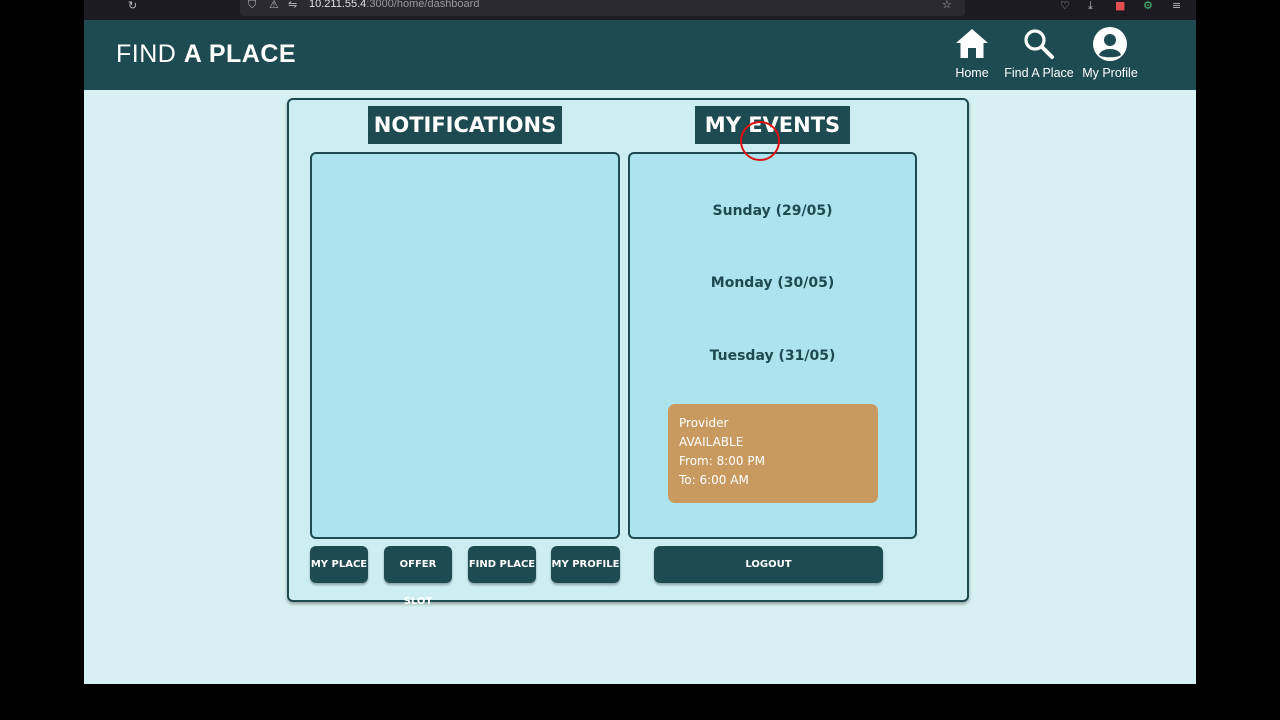 The height and width of the screenshot is (720, 1280). Describe the element at coordinates (502, 564) in the screenshot. I see `find-place-button: FIND PLACE` at that location.